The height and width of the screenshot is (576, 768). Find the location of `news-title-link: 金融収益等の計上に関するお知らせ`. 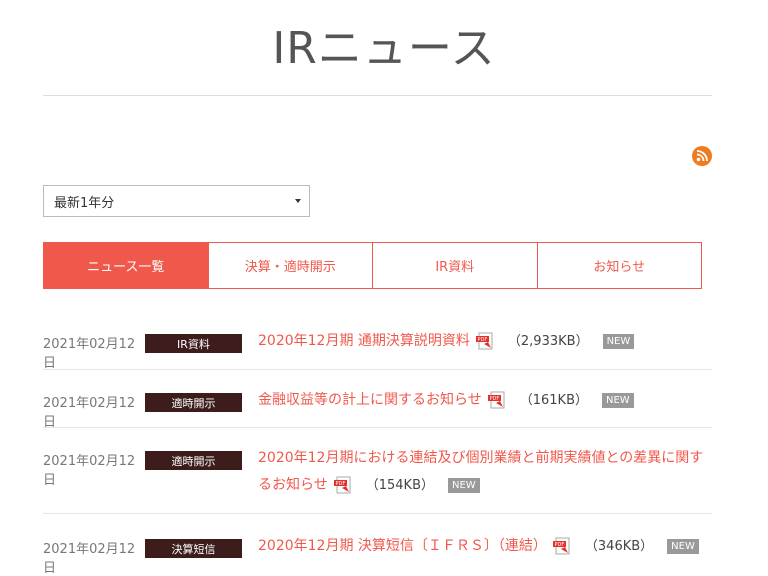

news-title-link: 金融収益等の計上に関するお知らせ is located at coordinates (370, 400).